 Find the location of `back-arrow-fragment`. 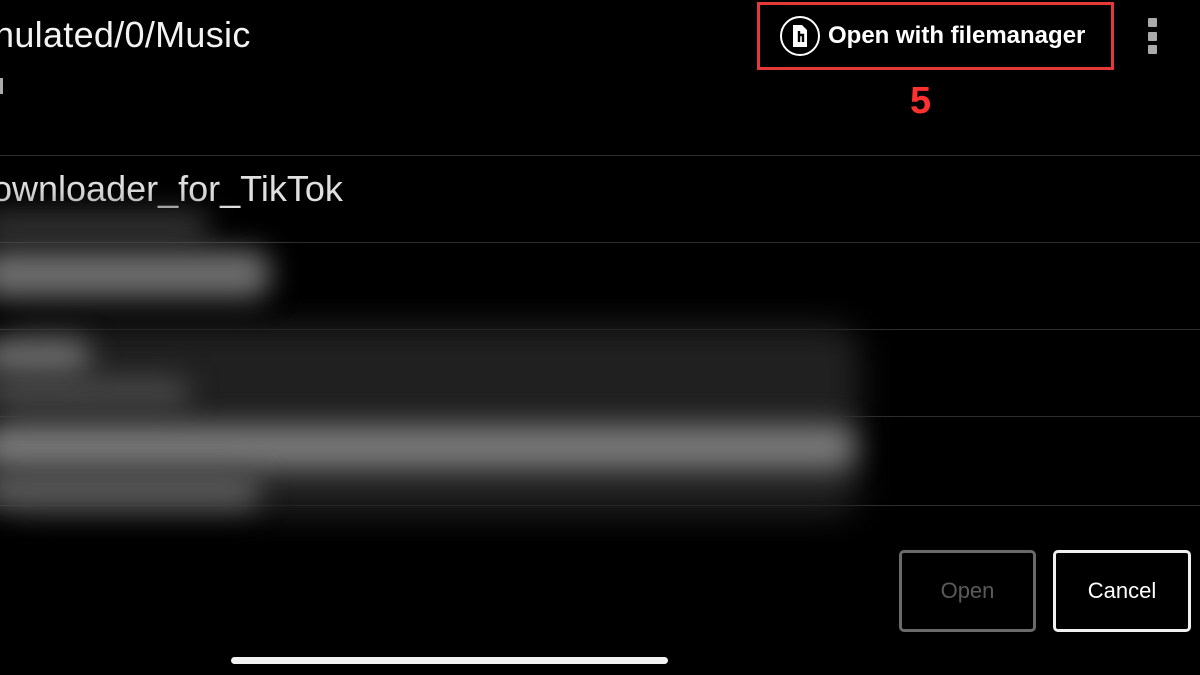

back-arrow-fragment is located at coordinates (1, 86).